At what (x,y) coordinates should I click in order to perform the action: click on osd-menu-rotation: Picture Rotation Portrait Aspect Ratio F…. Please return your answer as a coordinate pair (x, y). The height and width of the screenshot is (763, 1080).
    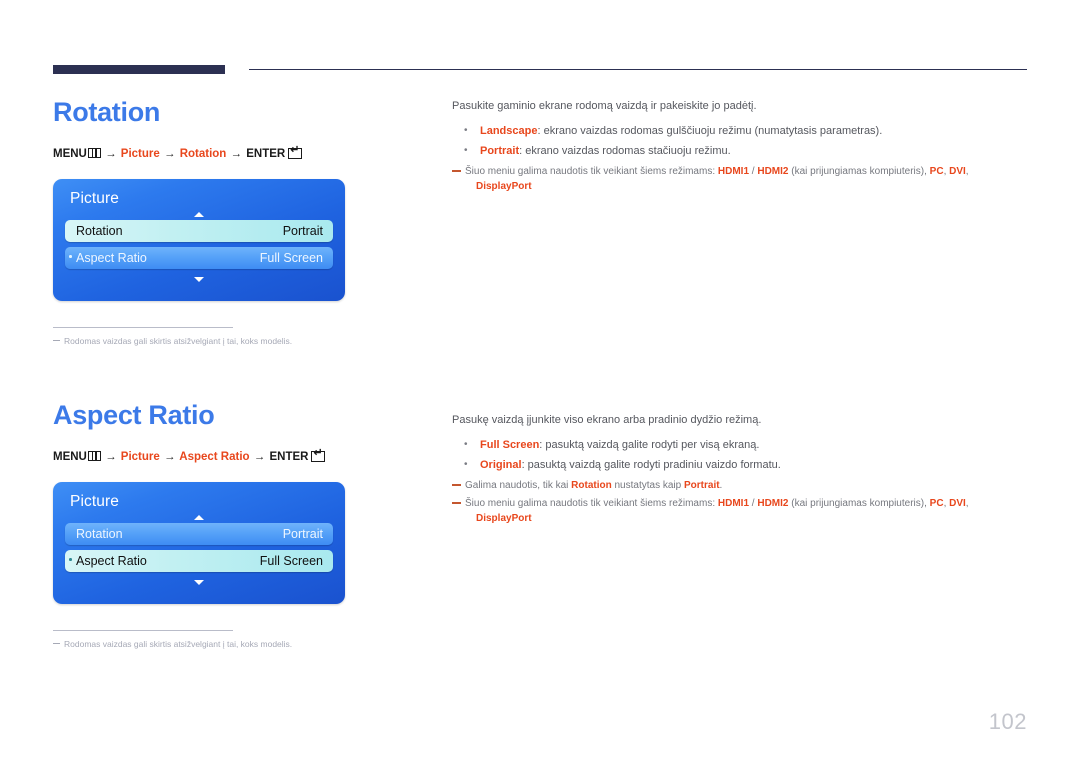
    Looking at the image, I should click on (199, 240).